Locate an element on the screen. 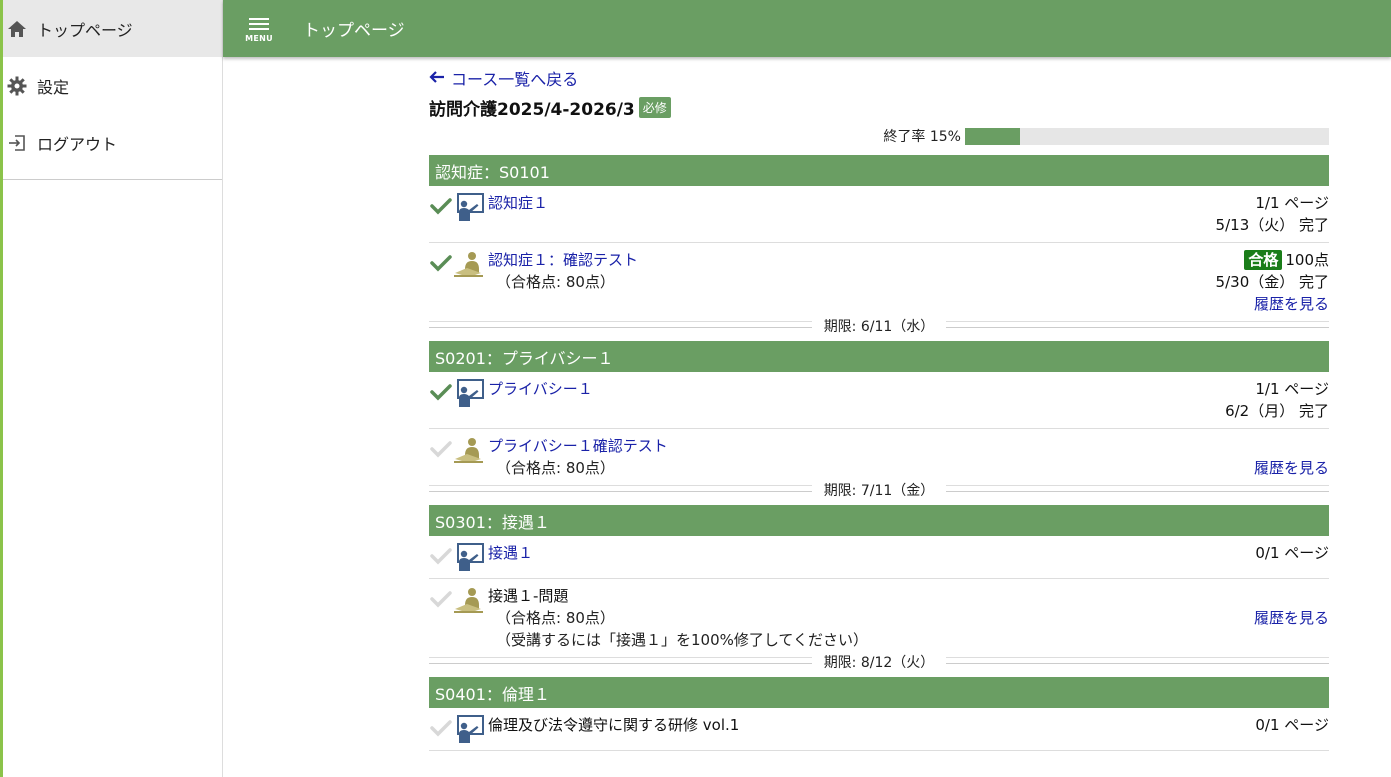 This screenshot has width=1391, height=777. logout-icon is located at coordinates (17, 143).